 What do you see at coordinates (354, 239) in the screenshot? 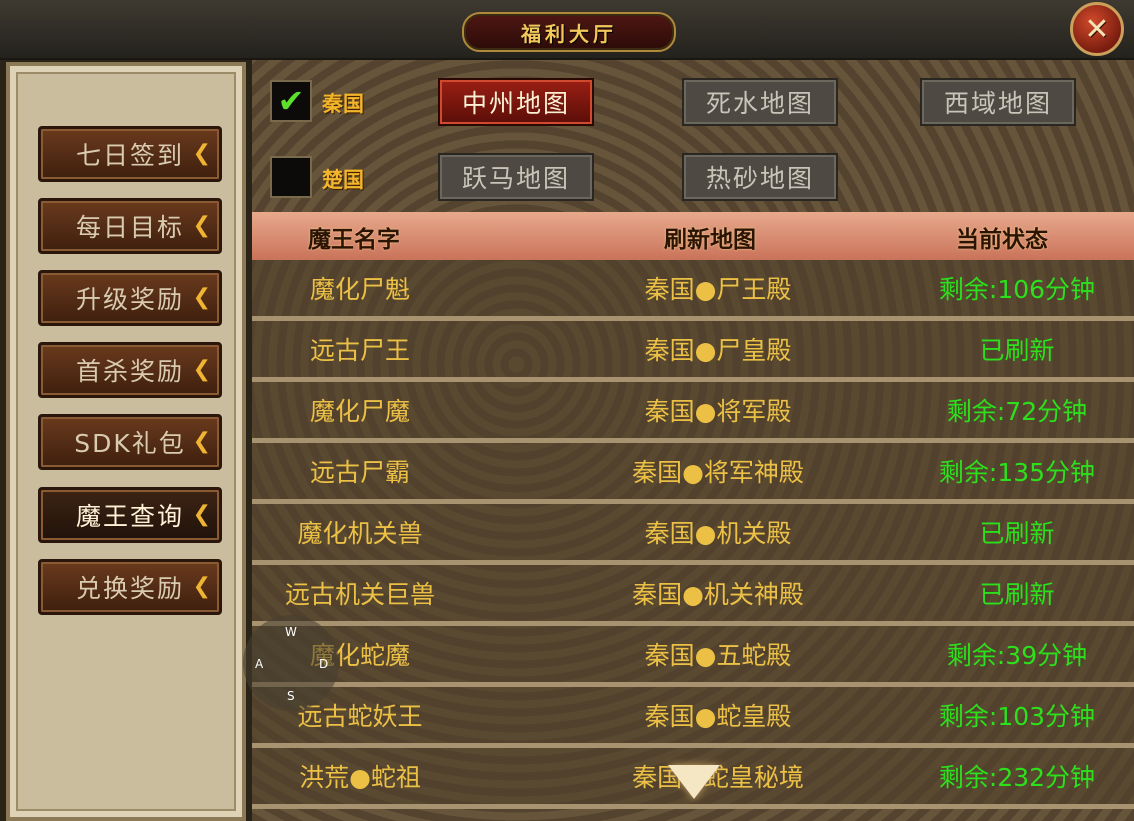
I see `column-header-boss-name: 魔王名字` at bounding box center [354, 239].